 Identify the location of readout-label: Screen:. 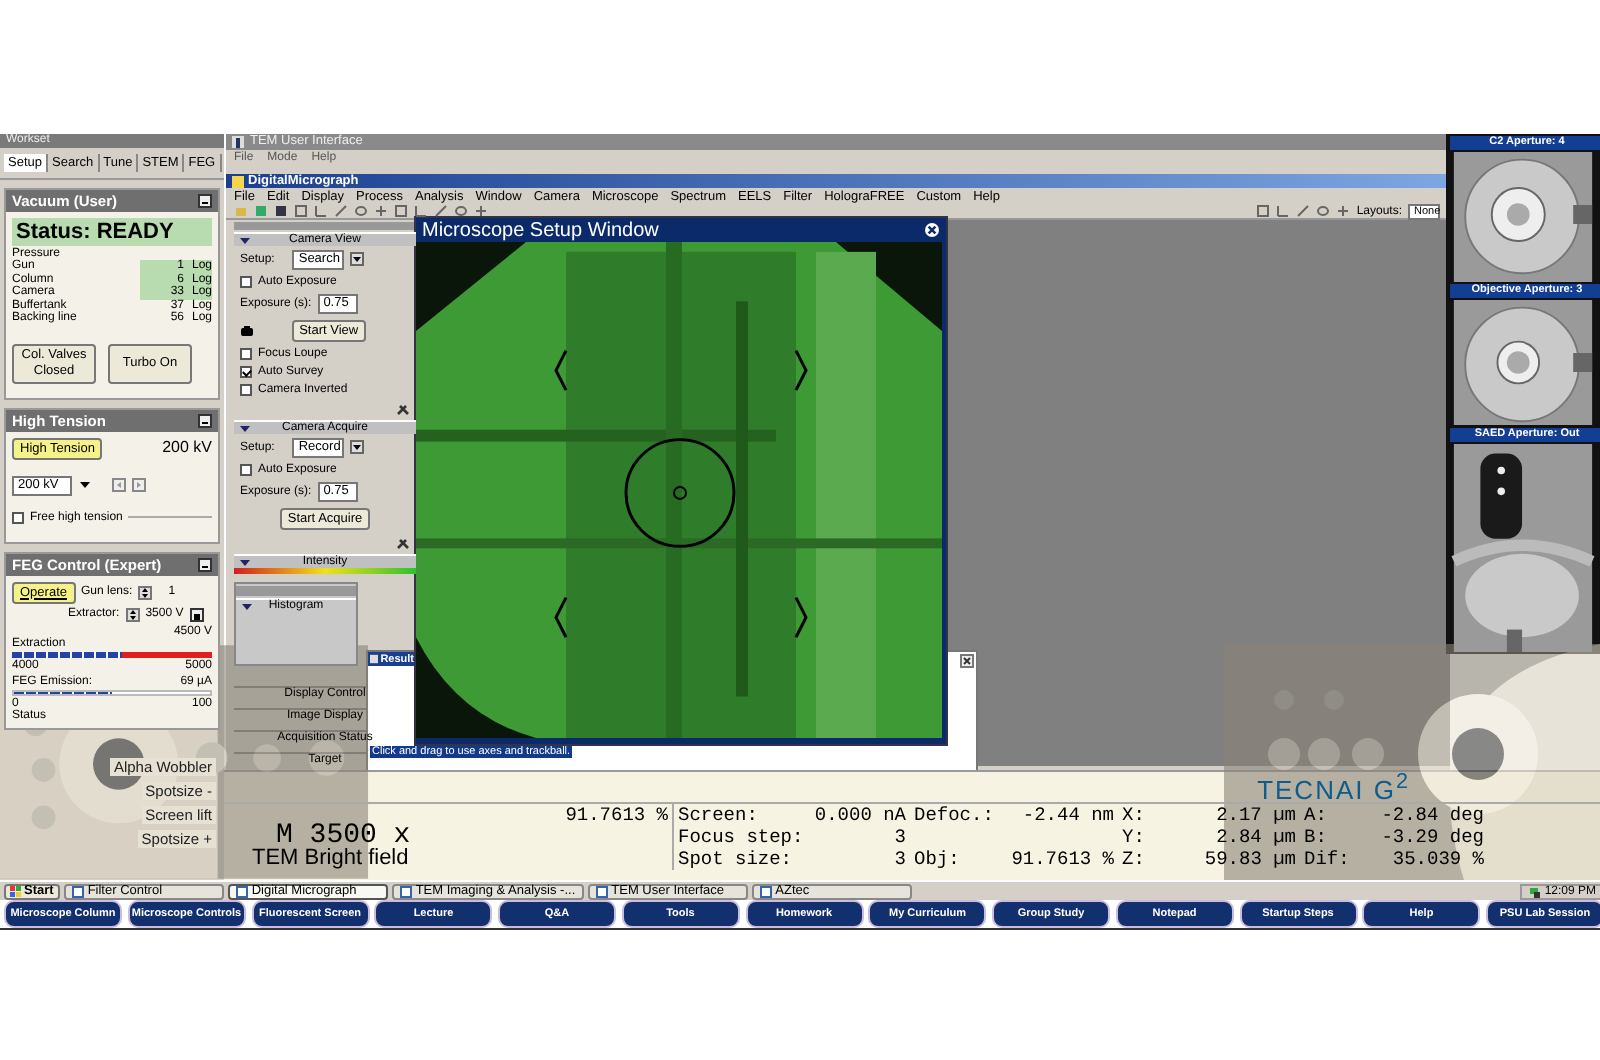
(718, 815).